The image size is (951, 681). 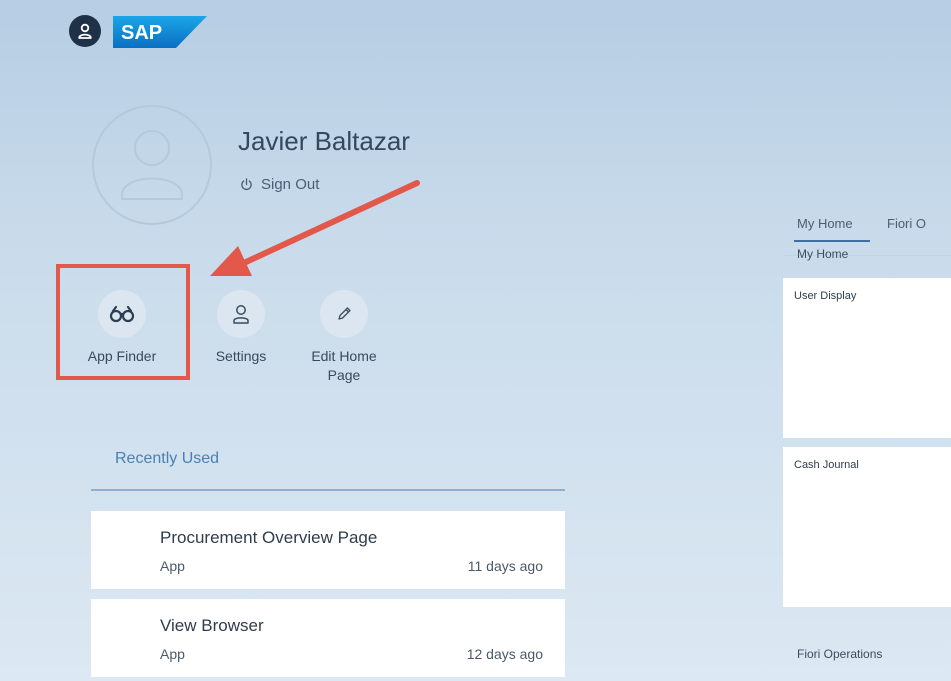 I want to click on app-finder-highlight-box, so click(x=123, y=322).